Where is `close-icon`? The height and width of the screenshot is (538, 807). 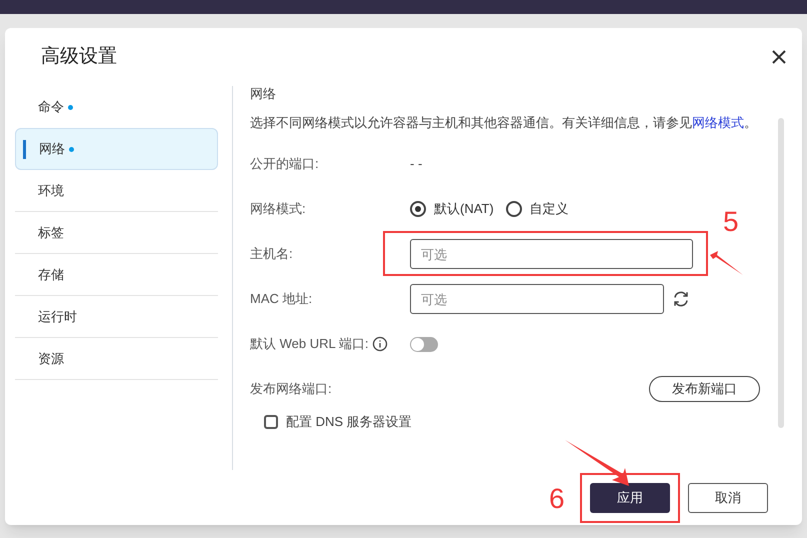 close-icon is located at coordinates (779, 57).